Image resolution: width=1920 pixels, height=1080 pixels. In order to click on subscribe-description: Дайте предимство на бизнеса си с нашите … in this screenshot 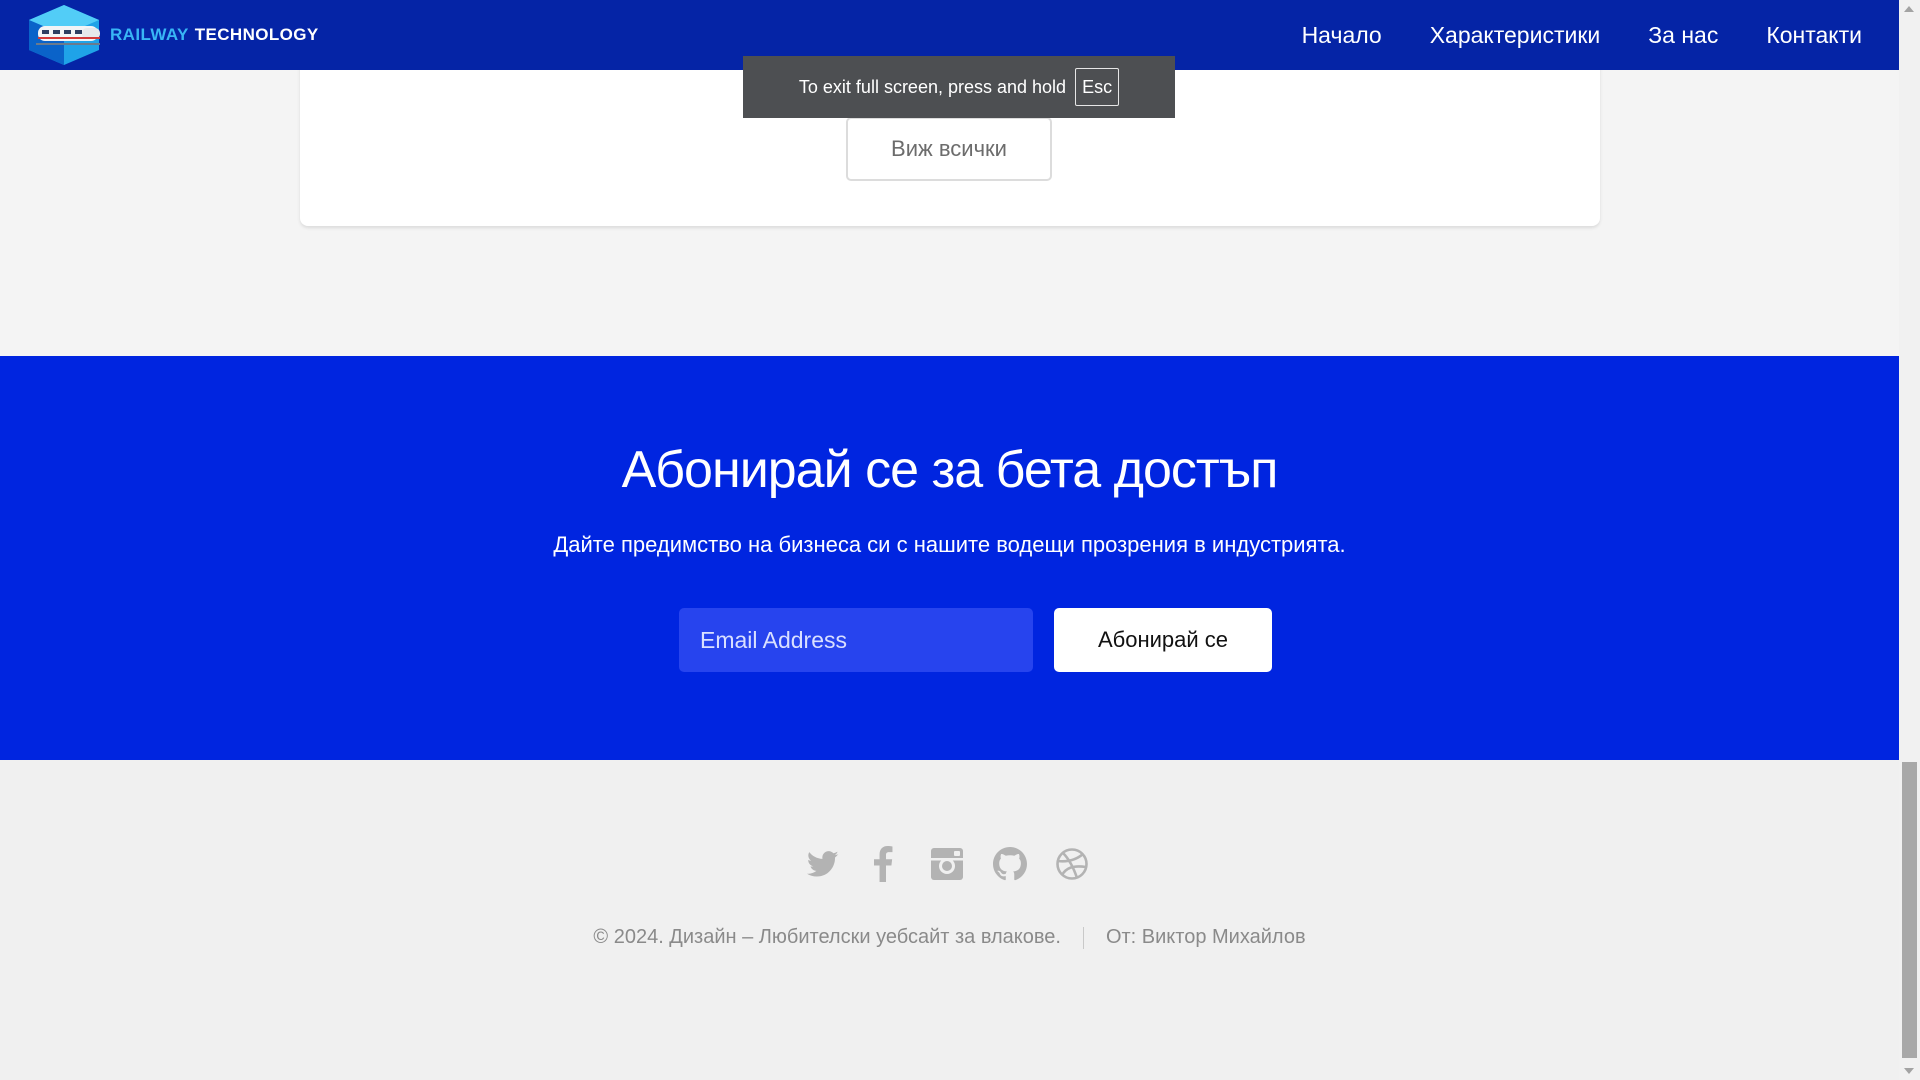, I will do `click(949, 544)`.